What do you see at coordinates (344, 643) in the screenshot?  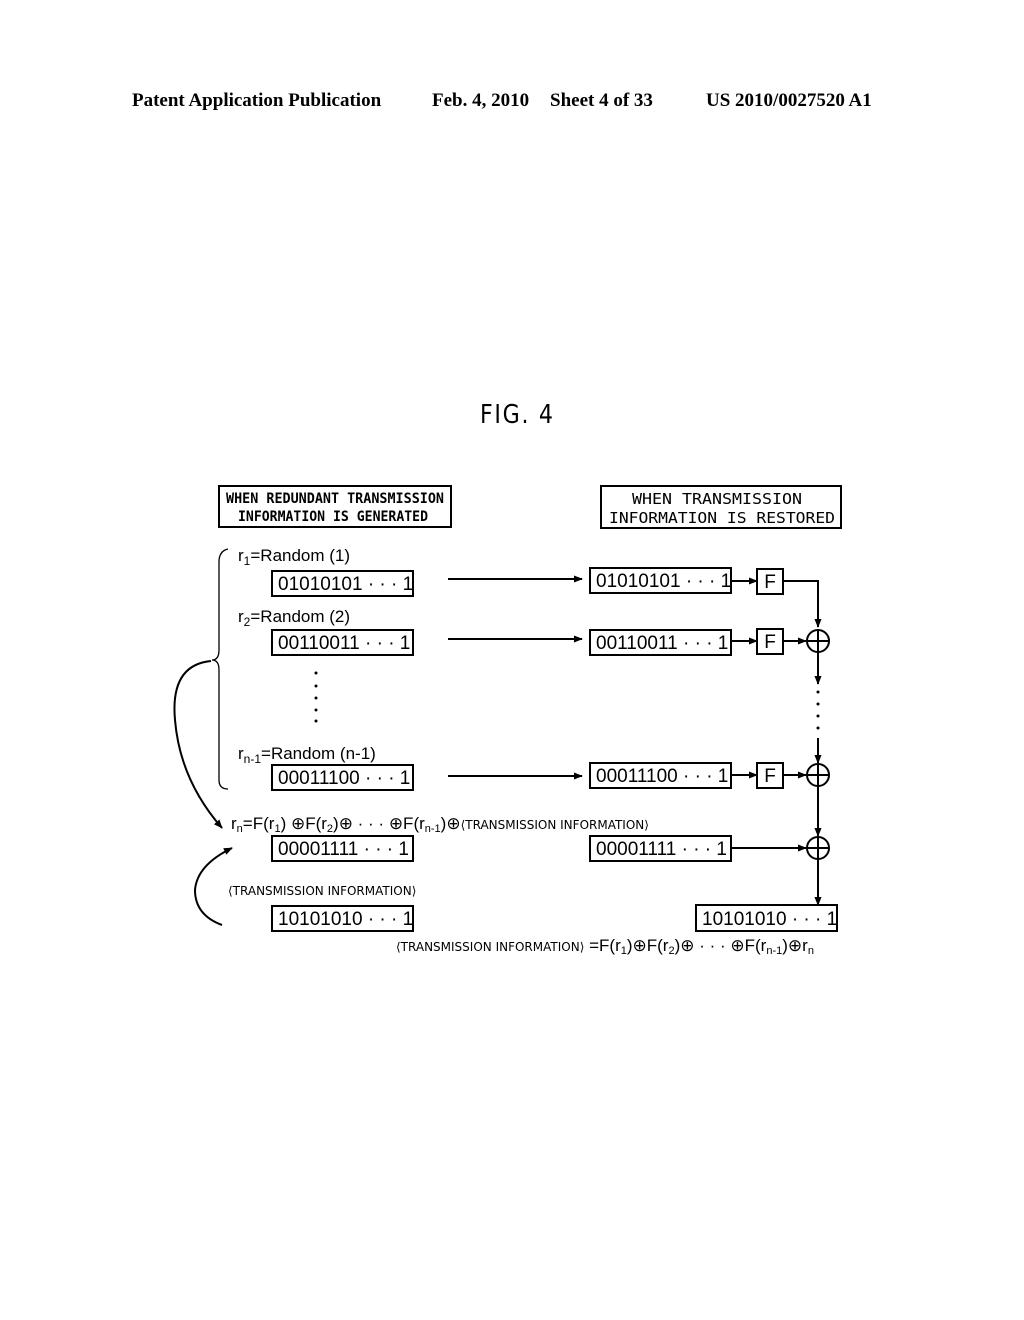 I see `row2-bits-left: 00110011 · · · 1` at bounding box center [344, 643].